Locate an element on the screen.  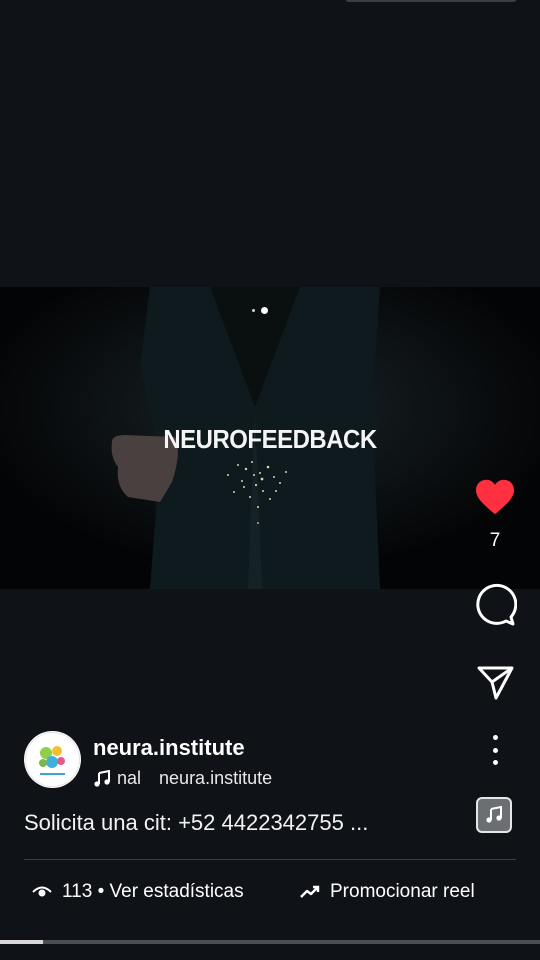
video-overlay-title: NEUROFEEDBACK is located at coordinates (270, 439).